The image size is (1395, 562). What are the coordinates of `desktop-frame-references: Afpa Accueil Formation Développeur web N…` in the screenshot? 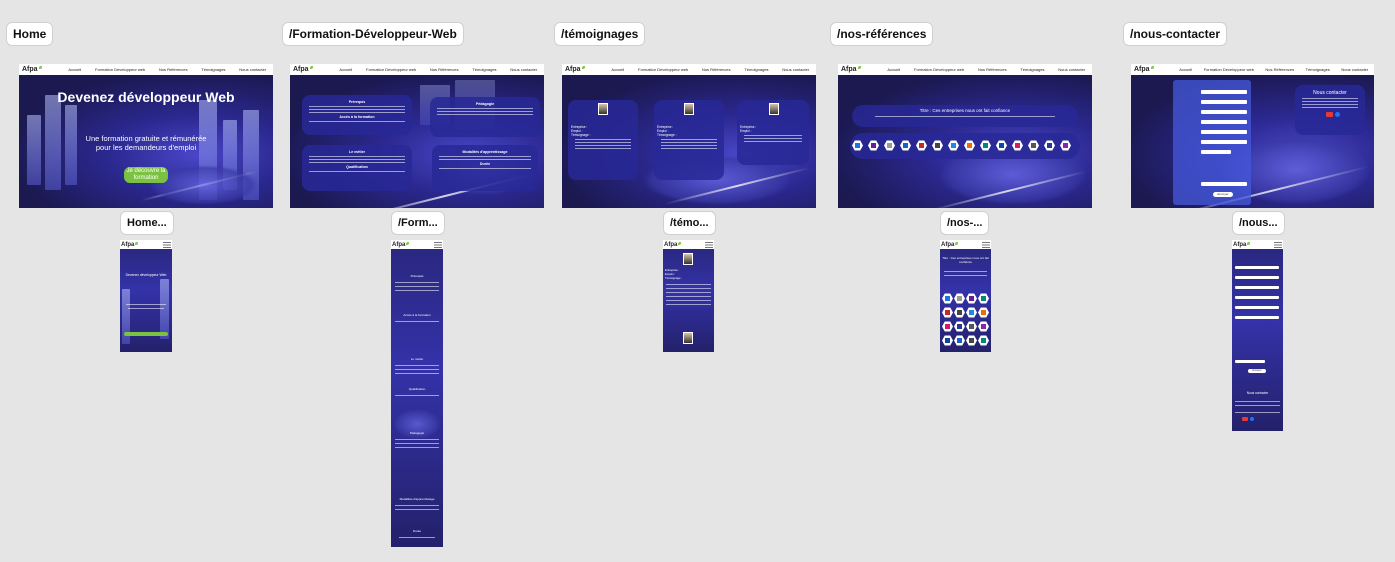 It's located at (965, 136).